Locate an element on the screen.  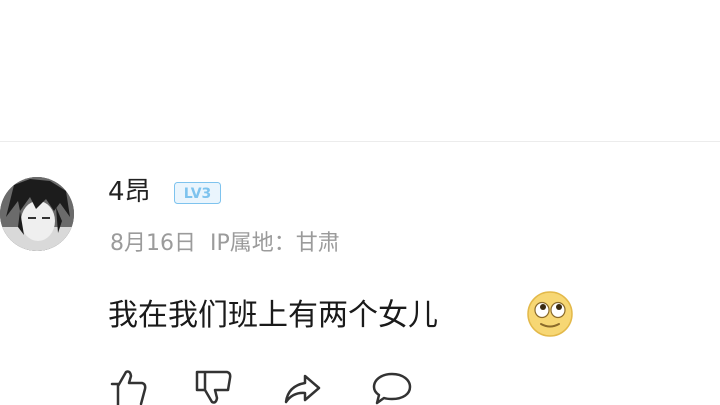
thumbs-up-icon is located at coordinates (128, 387).